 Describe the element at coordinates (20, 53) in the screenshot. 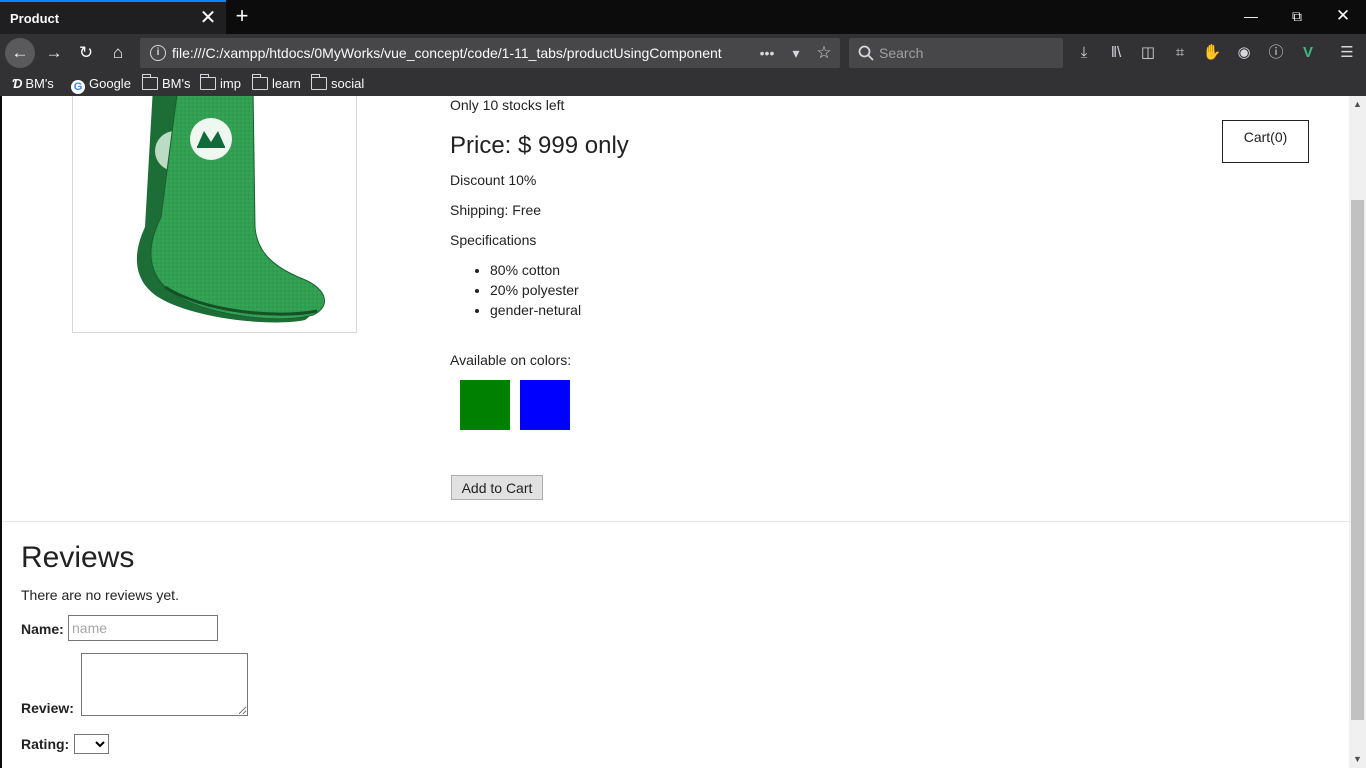

I see `back-arrow-icon: ←` at that location.